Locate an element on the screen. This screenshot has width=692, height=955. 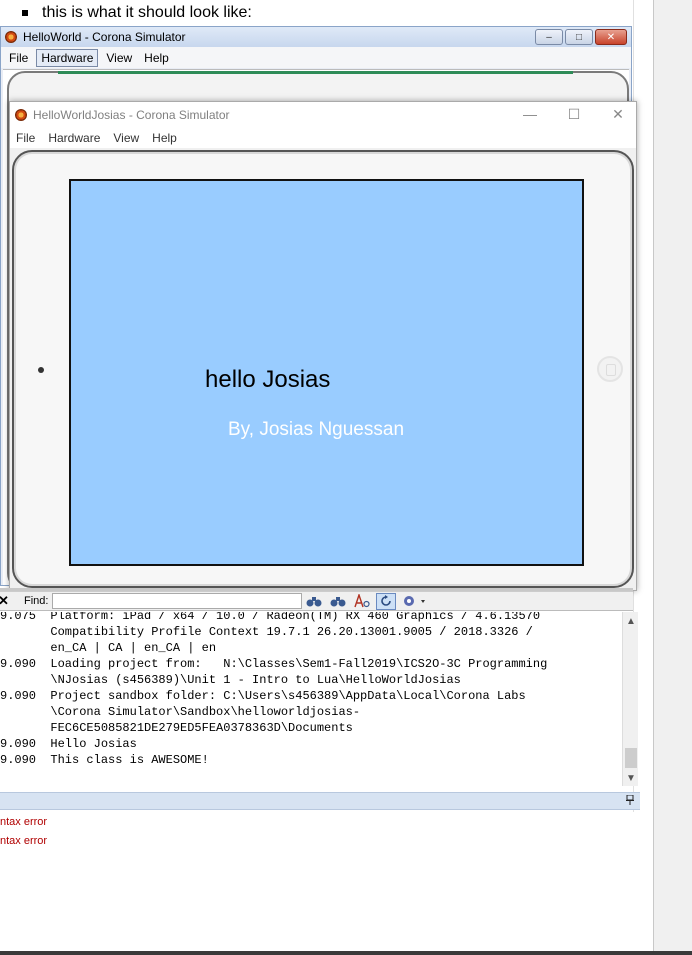
back-title-bar: HelloWorld - Corona Simulator – □ ✕ is located at coordinates (316, 37).